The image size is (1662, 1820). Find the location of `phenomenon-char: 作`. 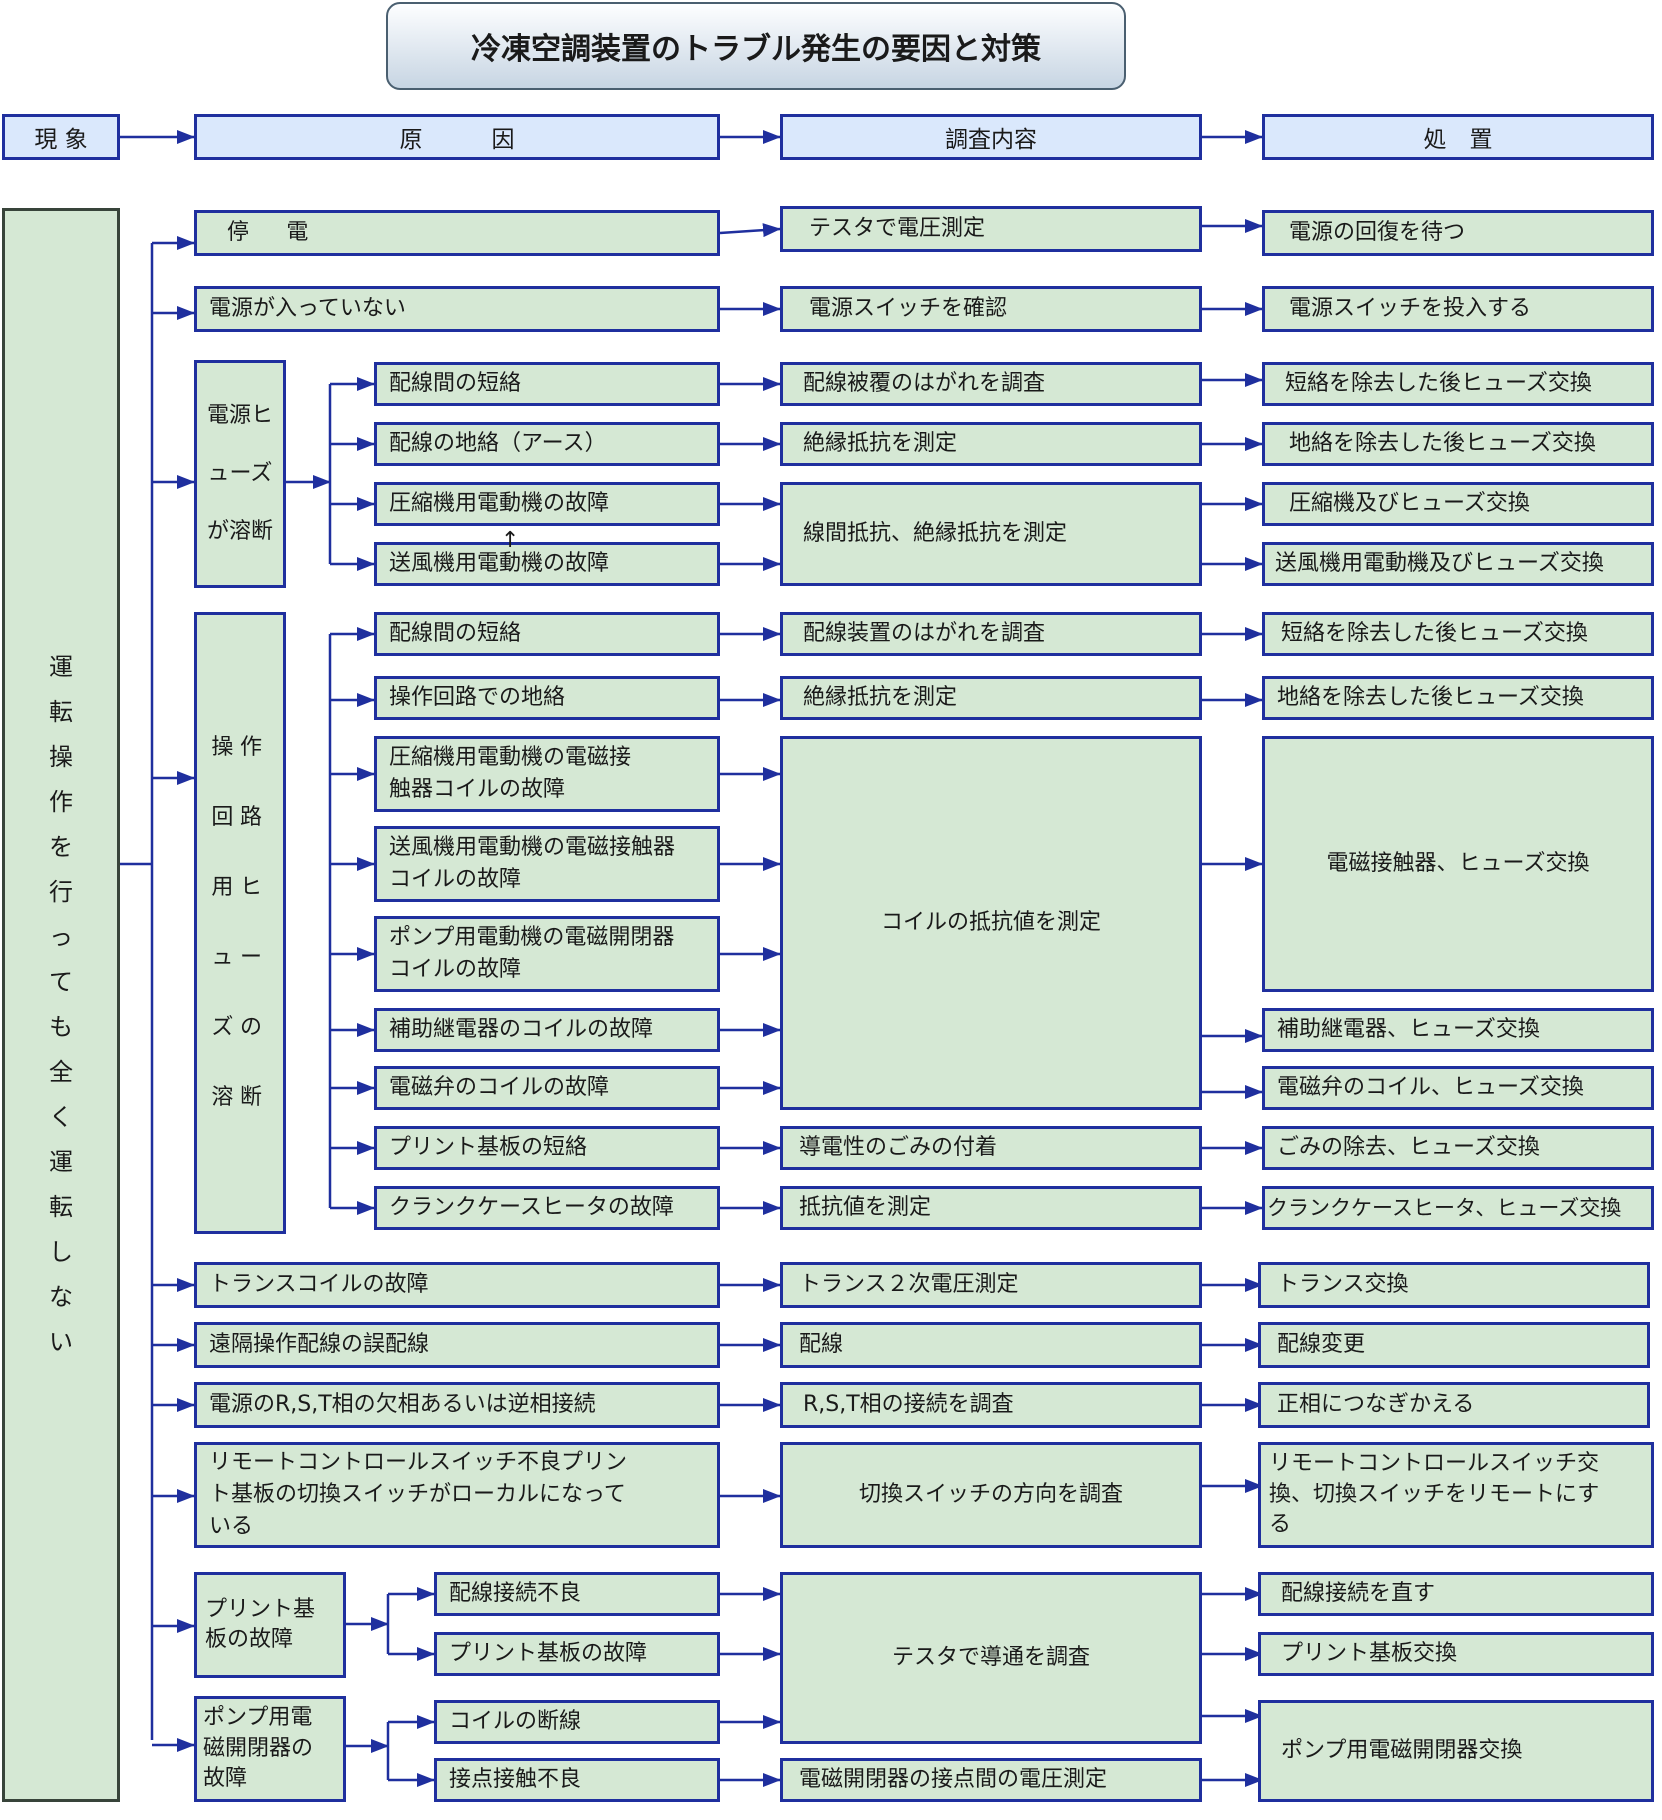

phenomenon-char: 作 is located at coordinates (61, 802).